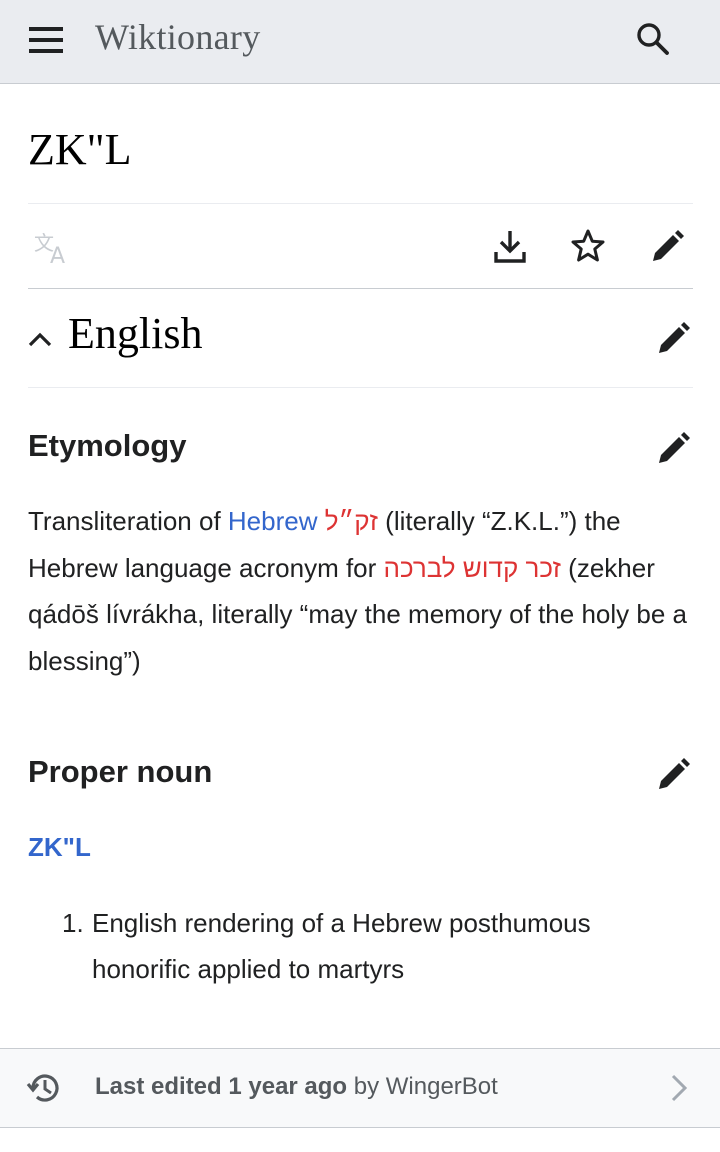  I want to click on edit-page-button, so click(668, 246).